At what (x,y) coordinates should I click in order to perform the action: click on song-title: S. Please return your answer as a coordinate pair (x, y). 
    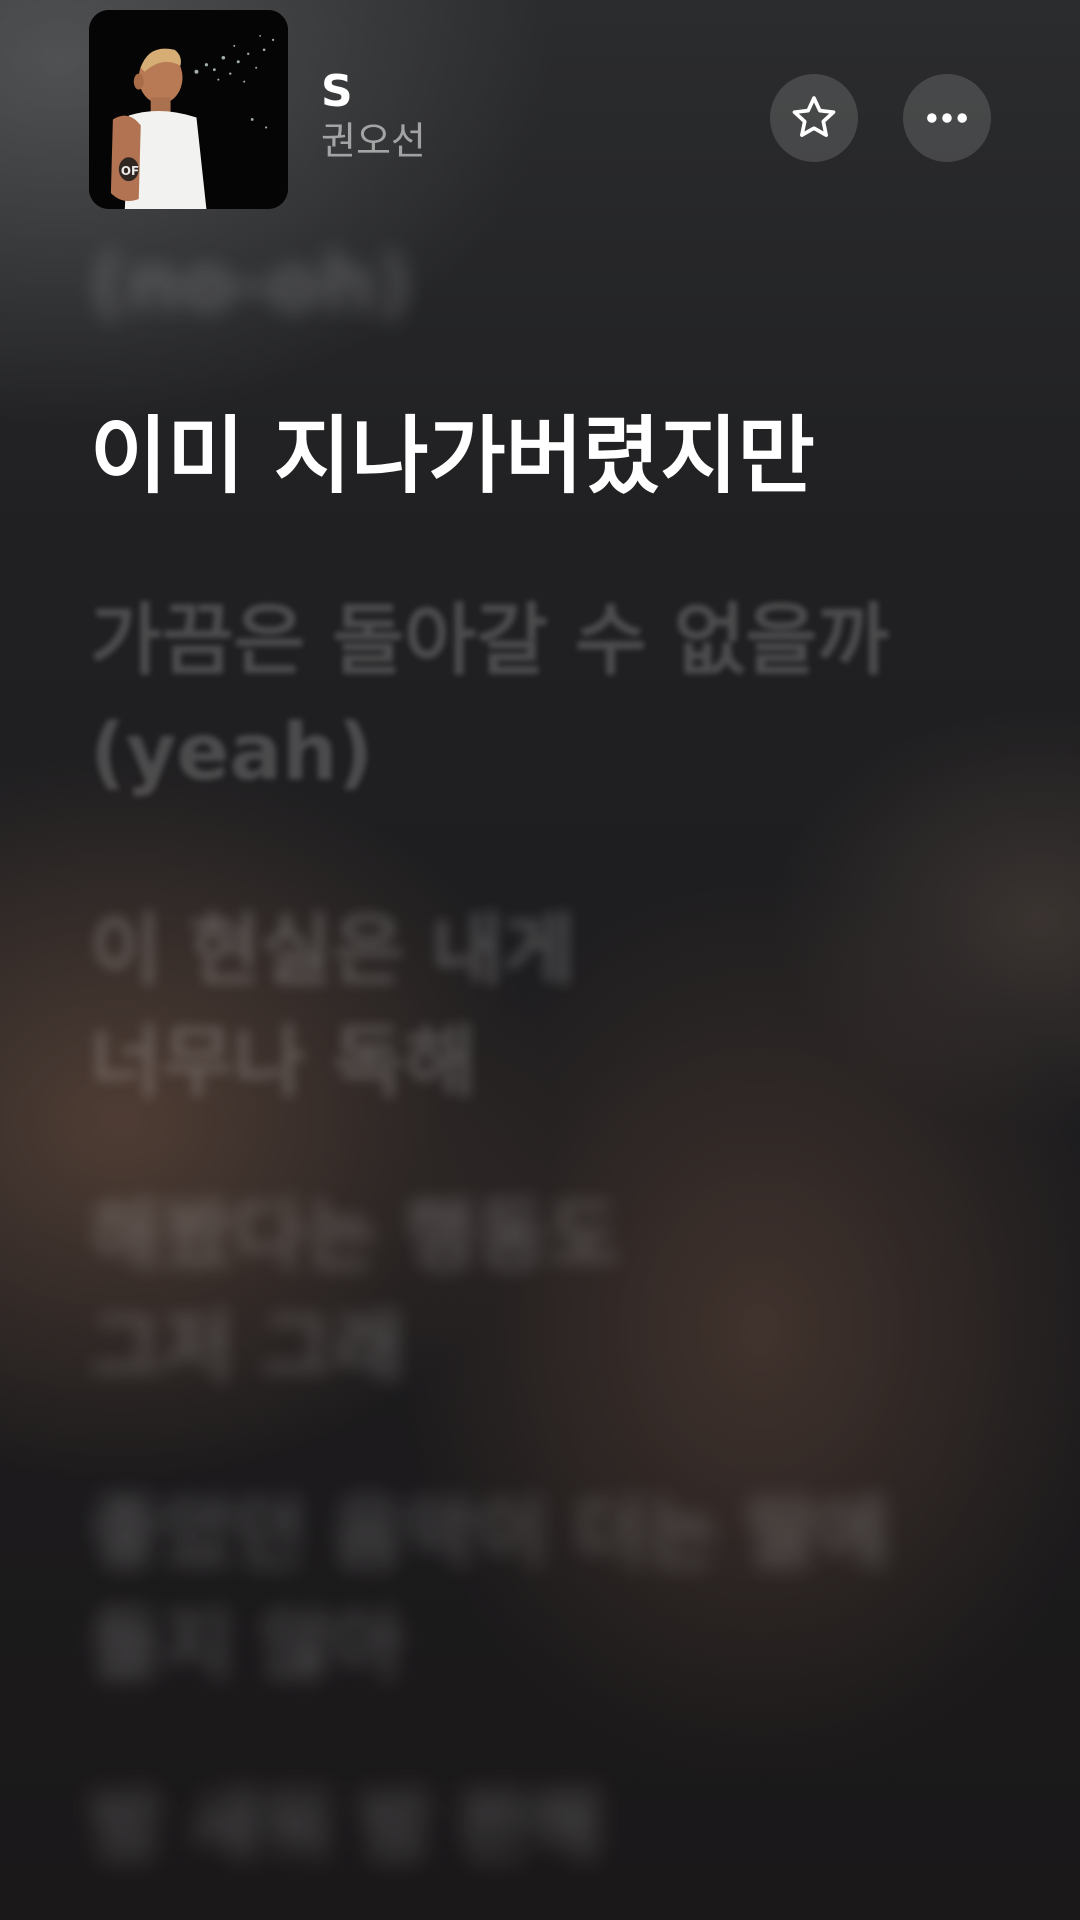
    Looking at the image, I should click on (337, 92).